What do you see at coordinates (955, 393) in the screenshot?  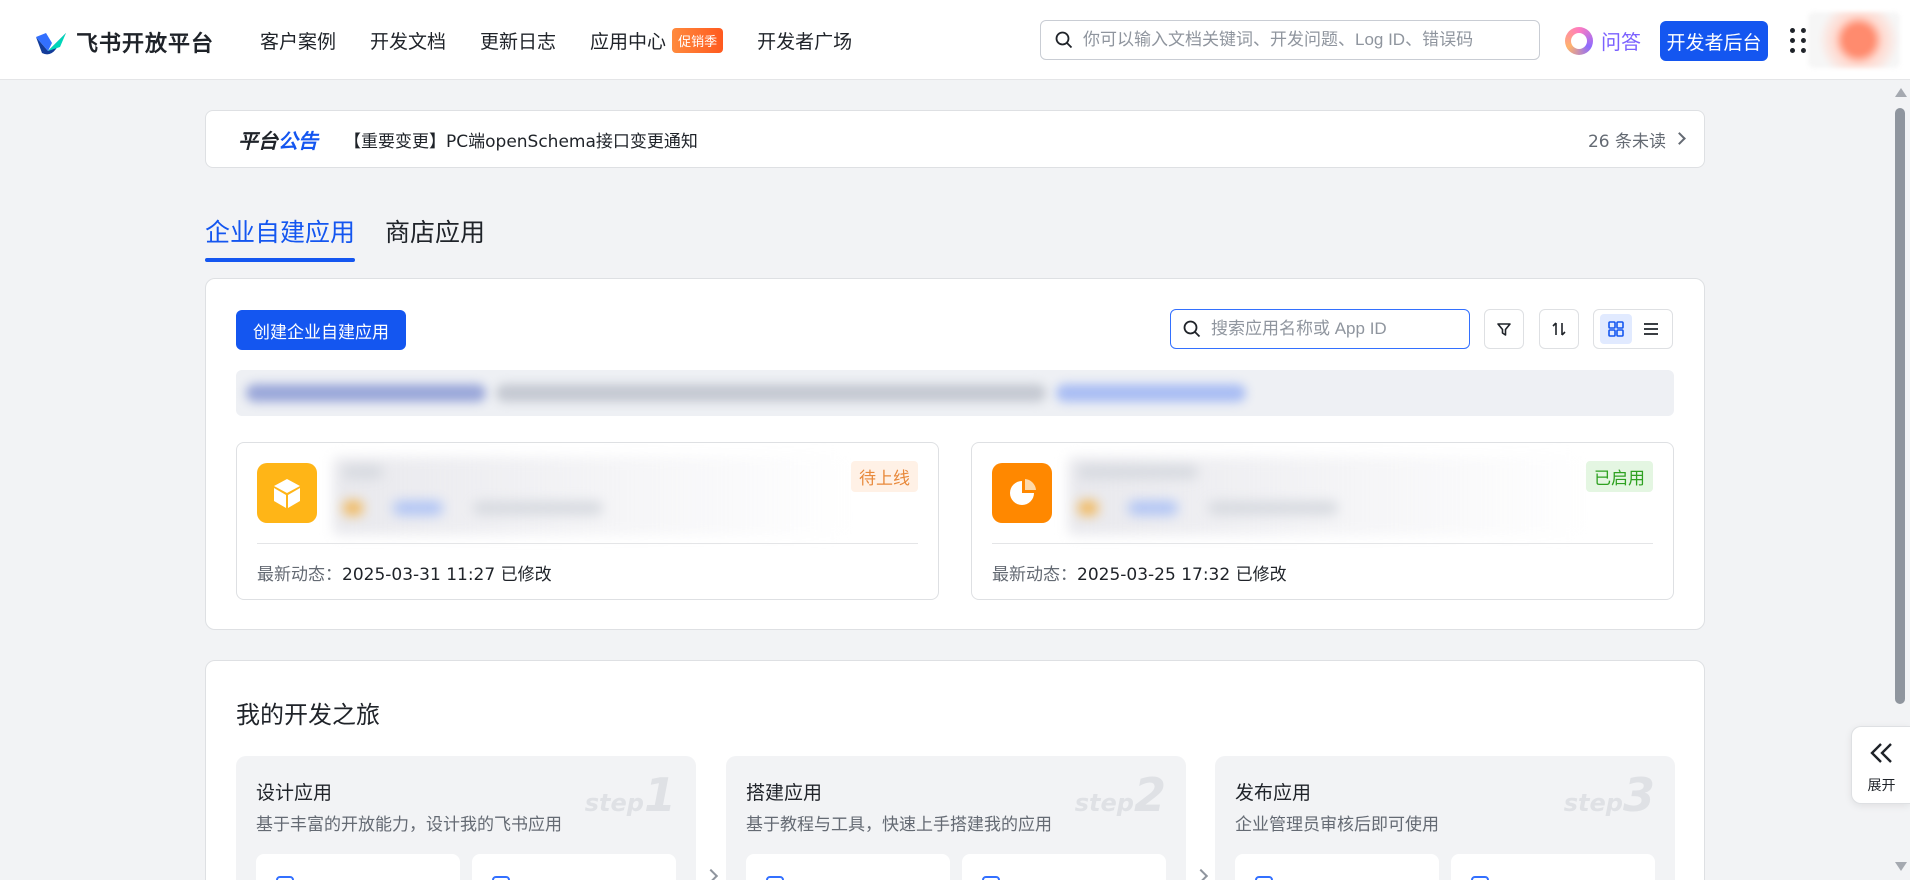 I see `blurred-notice-bar` at bounding box center [955, 393].